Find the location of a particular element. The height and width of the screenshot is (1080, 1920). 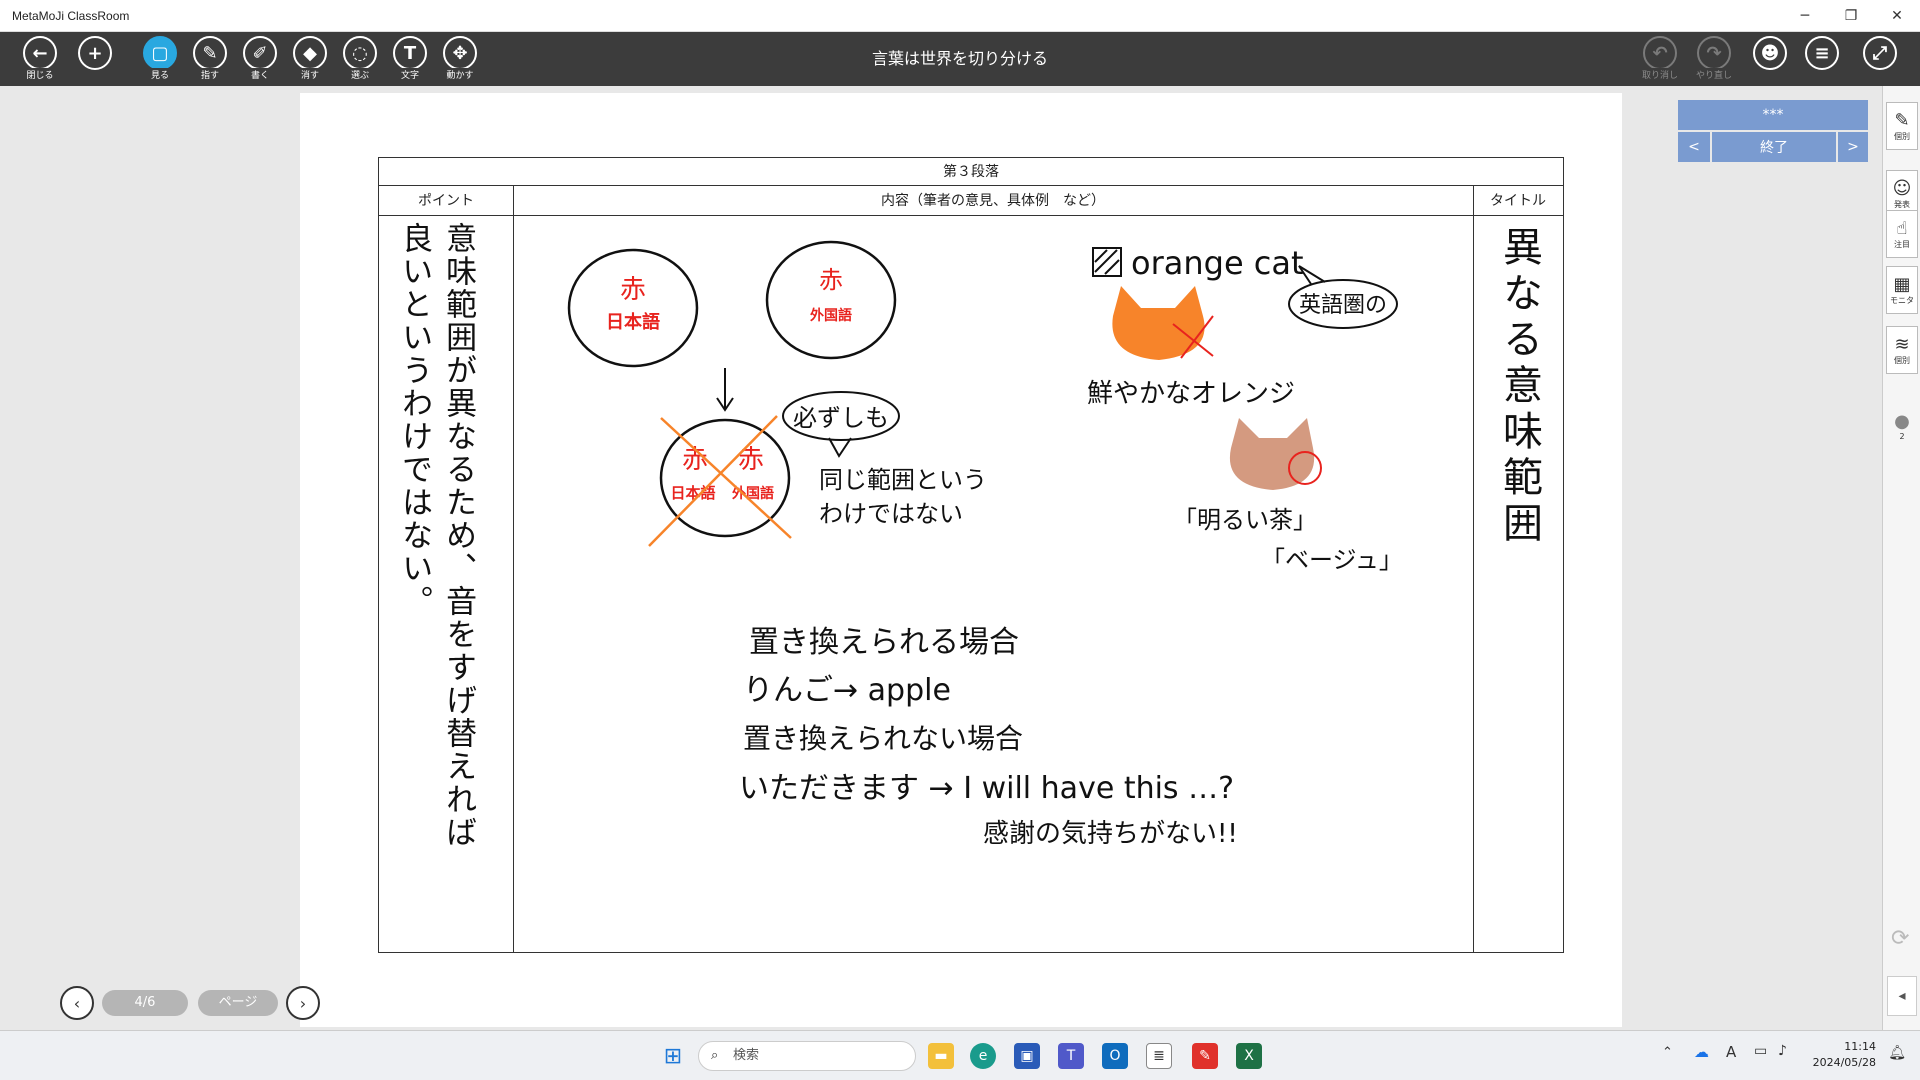

metamoji-icon: ✎ is located at coordinates (1205, 1056).